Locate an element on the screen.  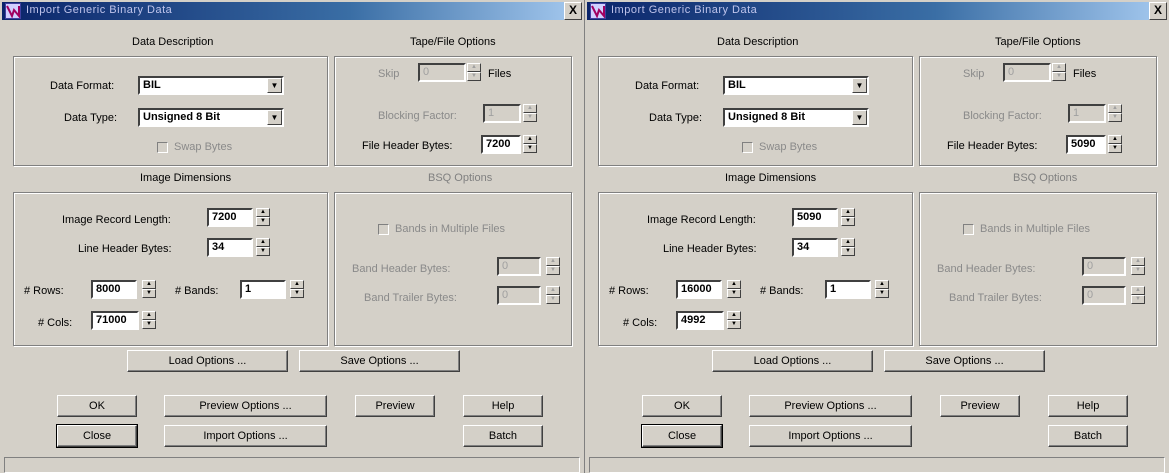
section-tape-file-options: Tape/File Options is located at coordinates (453, 42).